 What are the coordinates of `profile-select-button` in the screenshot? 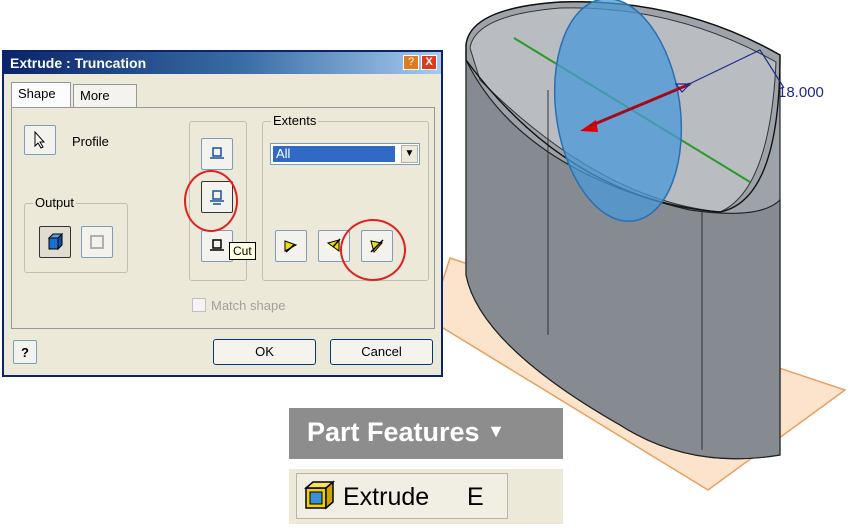 It's located at (40, 140).